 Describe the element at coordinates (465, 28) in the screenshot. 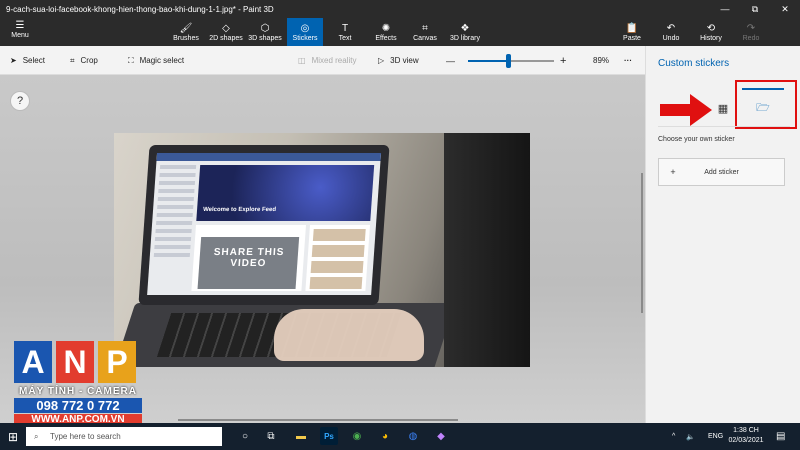

I see `3d-library-icon: ❖` at that location.